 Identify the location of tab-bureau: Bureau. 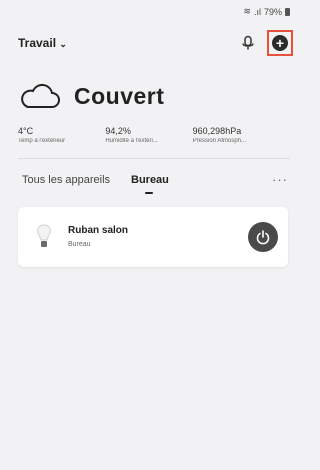
(150, 180).